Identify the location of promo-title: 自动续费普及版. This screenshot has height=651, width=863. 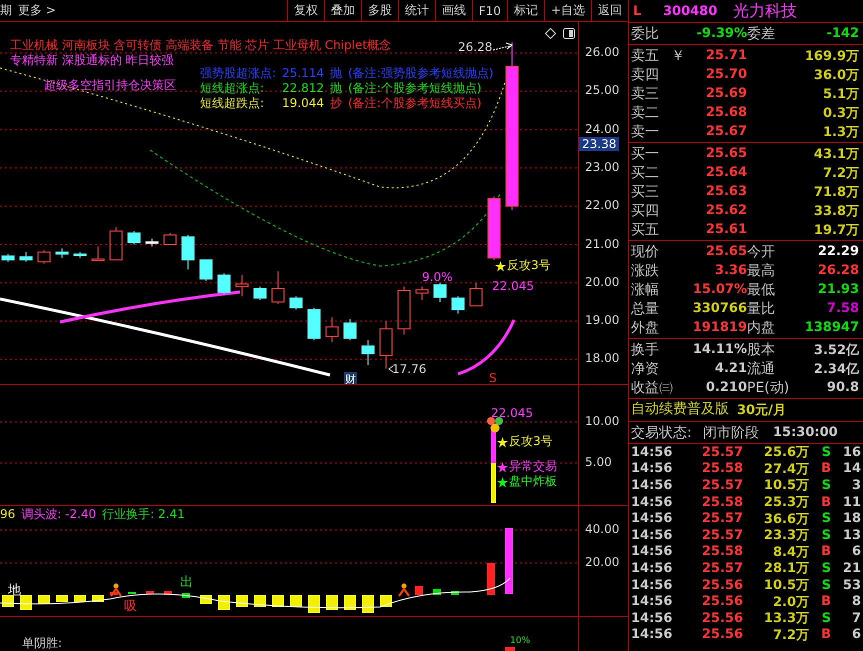
(680, 410).